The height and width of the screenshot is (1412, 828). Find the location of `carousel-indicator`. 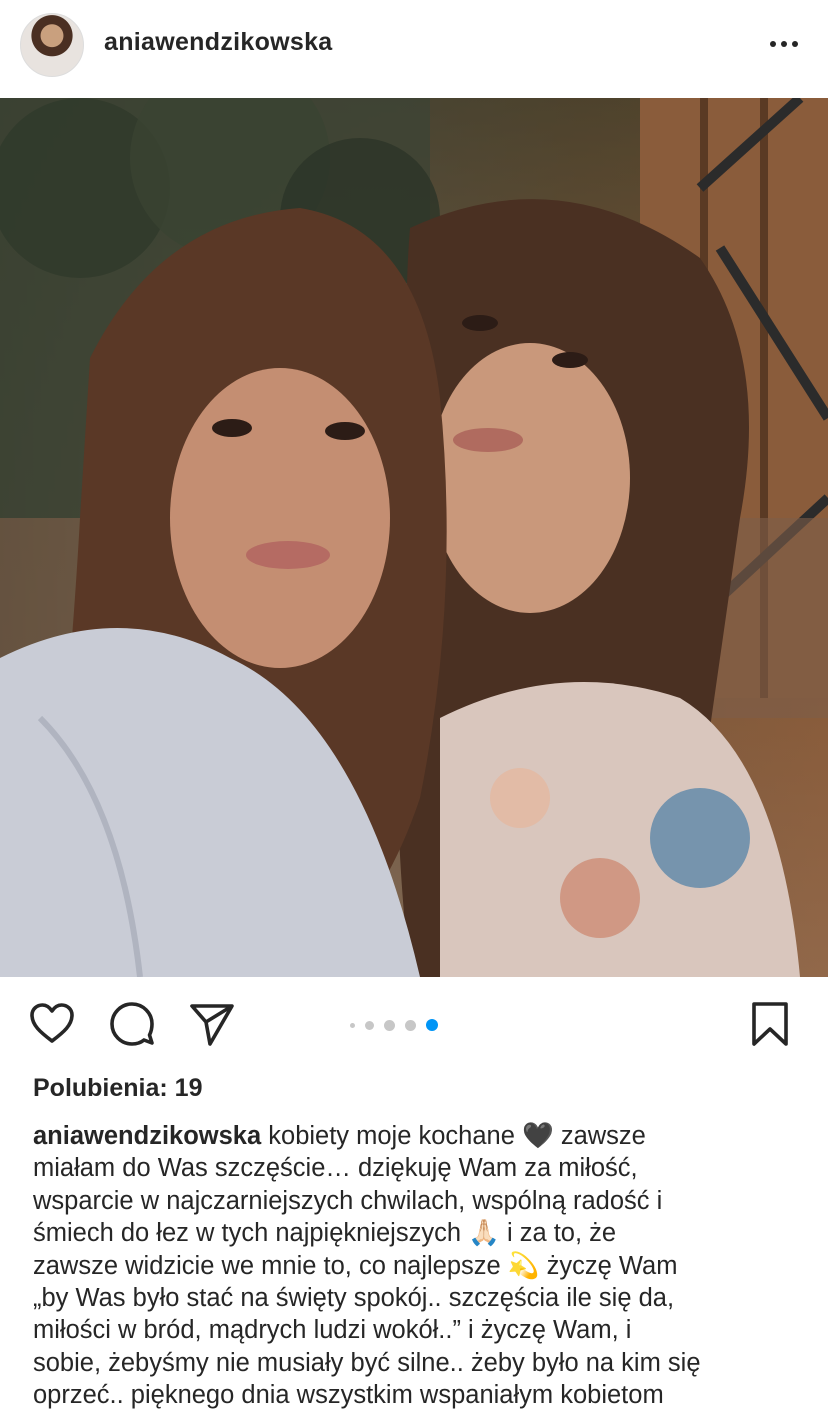

carousel-indicator is located at coordinates (394, 1025).